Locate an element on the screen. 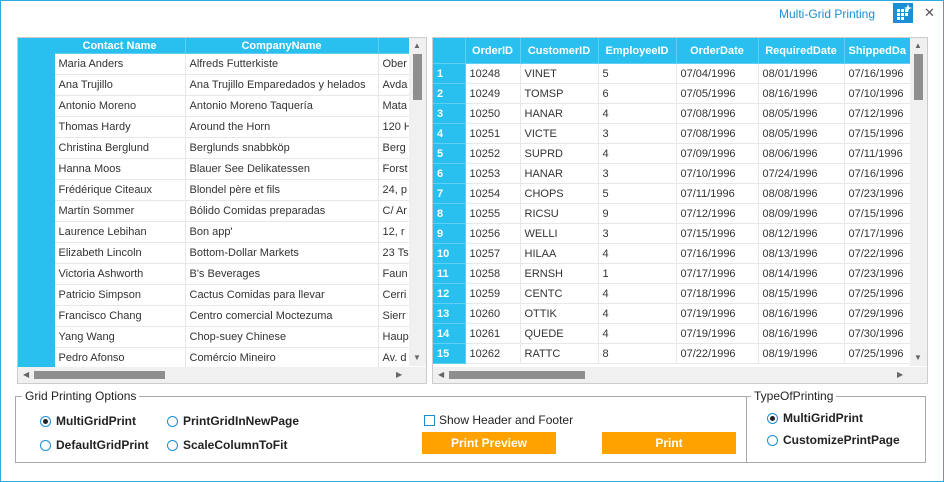  table-cell: 08/01/1996 is located at coordinates (801, 73).